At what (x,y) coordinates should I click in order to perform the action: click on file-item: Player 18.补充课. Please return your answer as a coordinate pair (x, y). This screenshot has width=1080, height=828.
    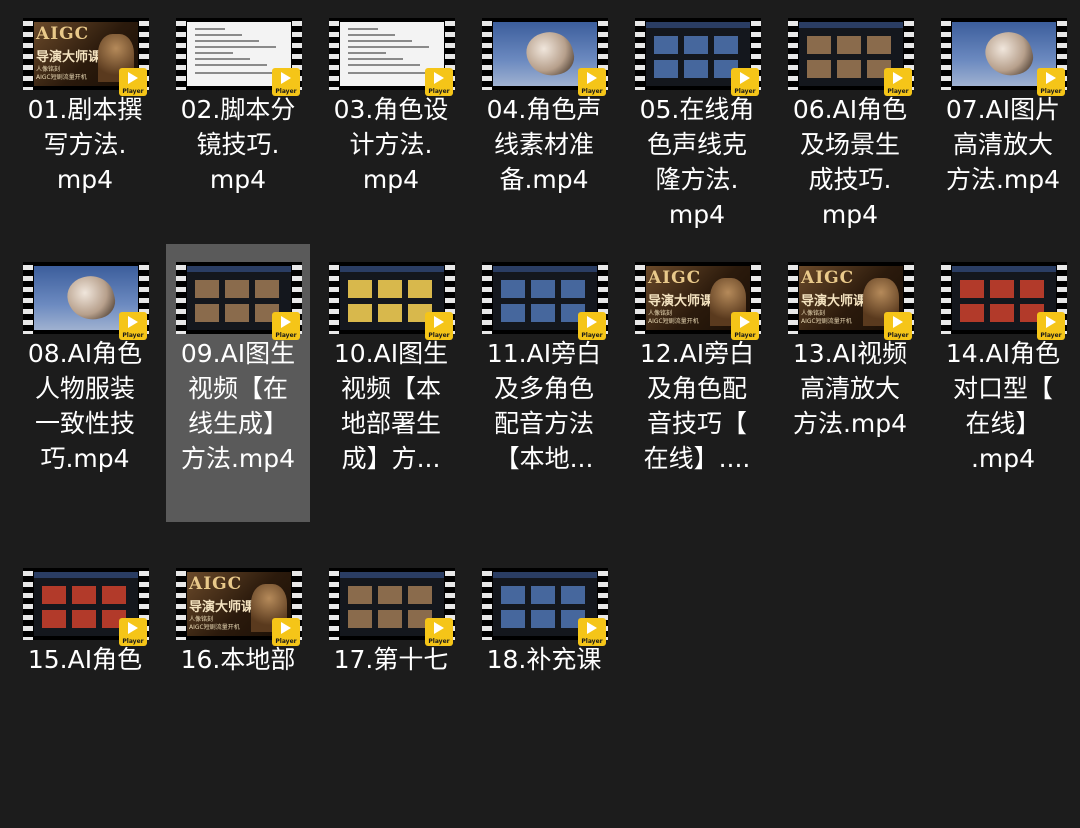
    Looking at the image, I should click on (544, 689).